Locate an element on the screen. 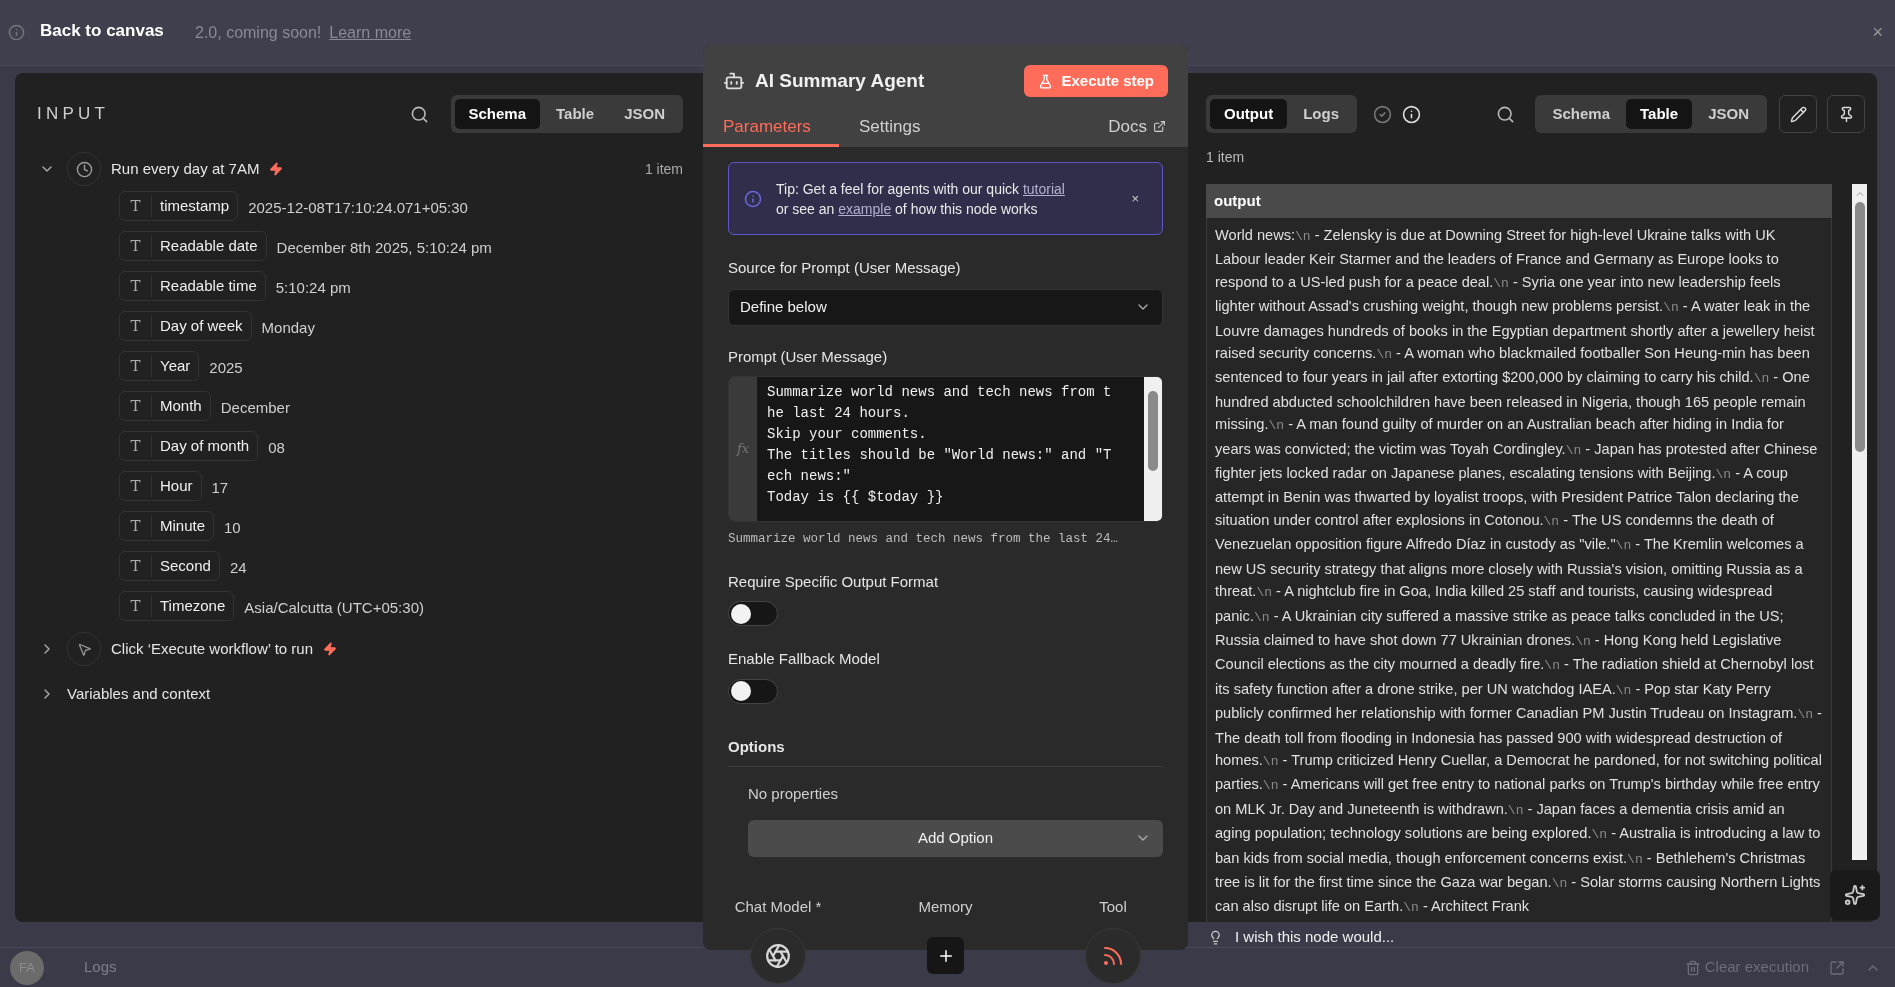 The image size is (1895, 987). field-value: 08 is located at coordinates (276, 447).